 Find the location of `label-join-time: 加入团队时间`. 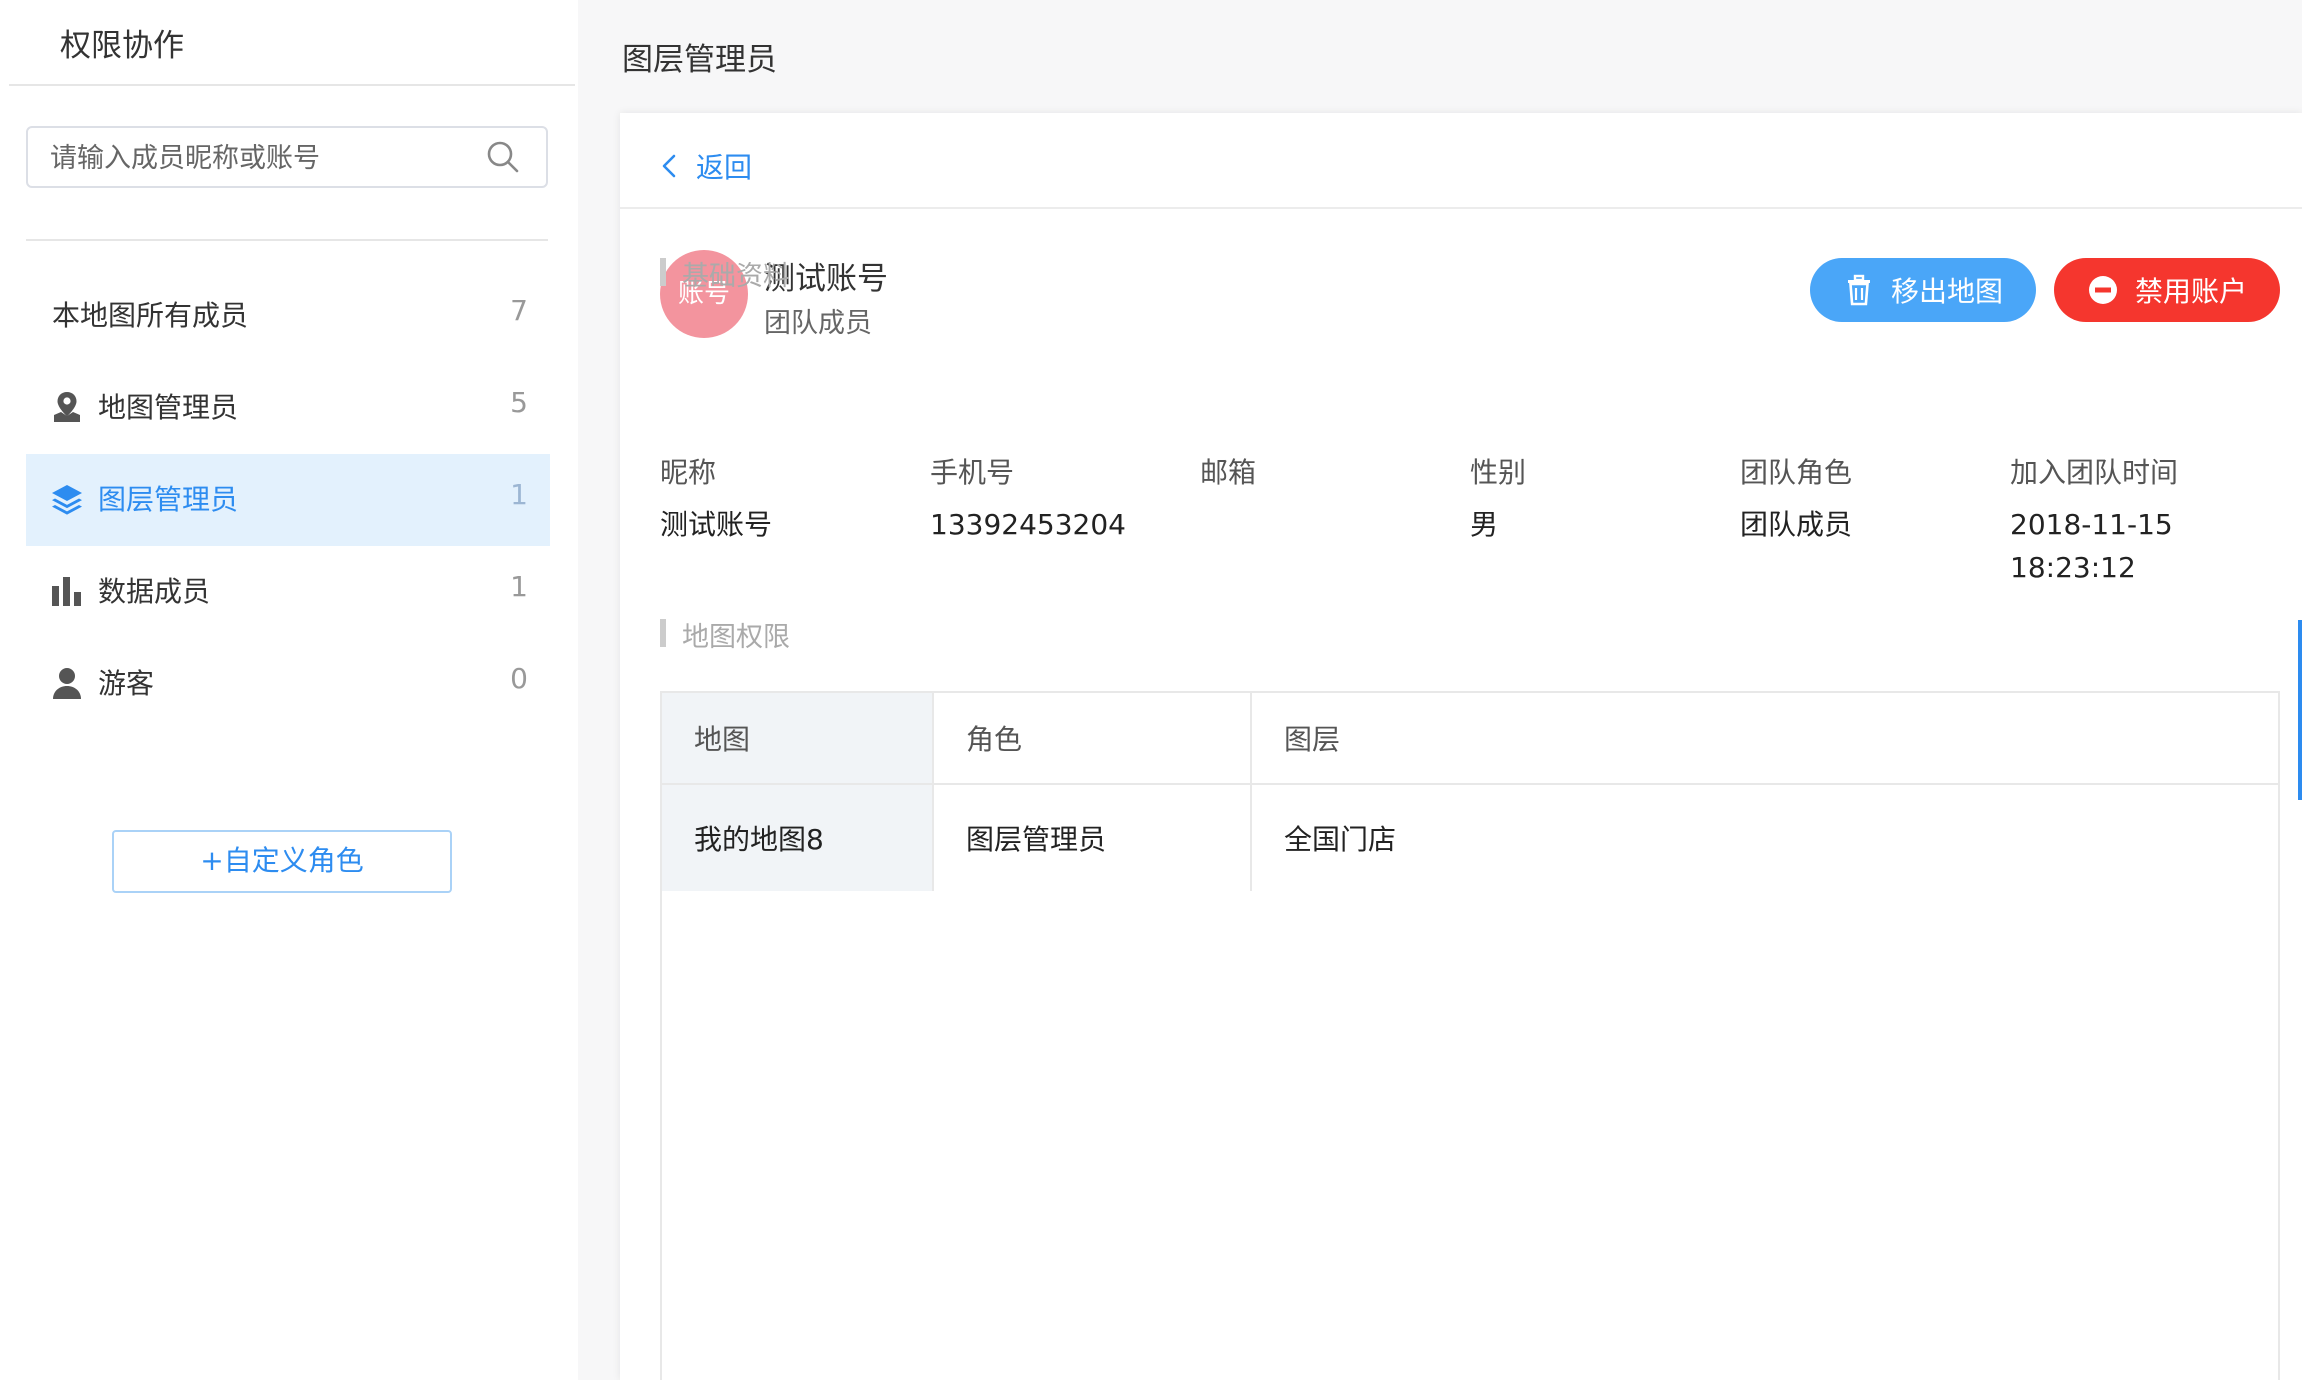

label-join-time: 加入团队时间 is located at coordinates (2094, 472).